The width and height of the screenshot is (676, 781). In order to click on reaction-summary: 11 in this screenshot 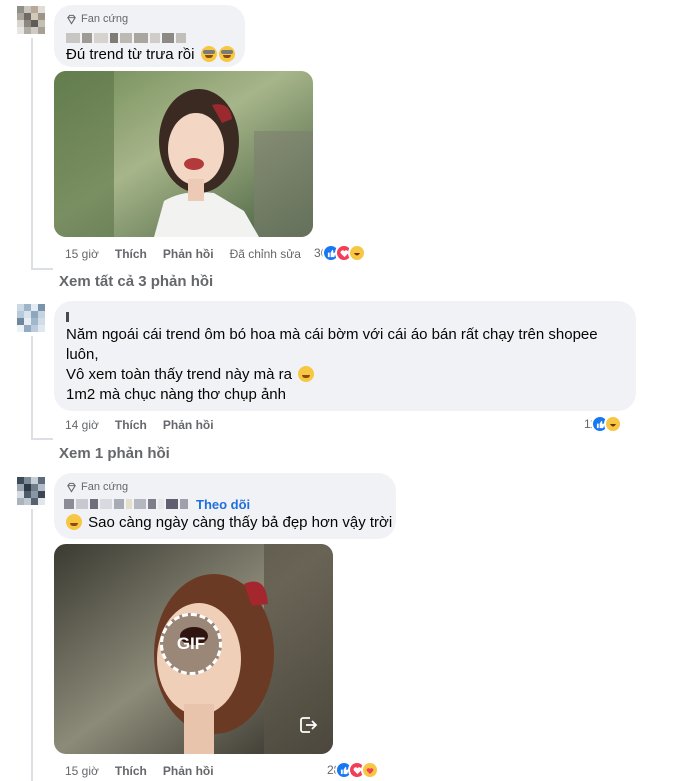, I will do `click(603, 424)`.